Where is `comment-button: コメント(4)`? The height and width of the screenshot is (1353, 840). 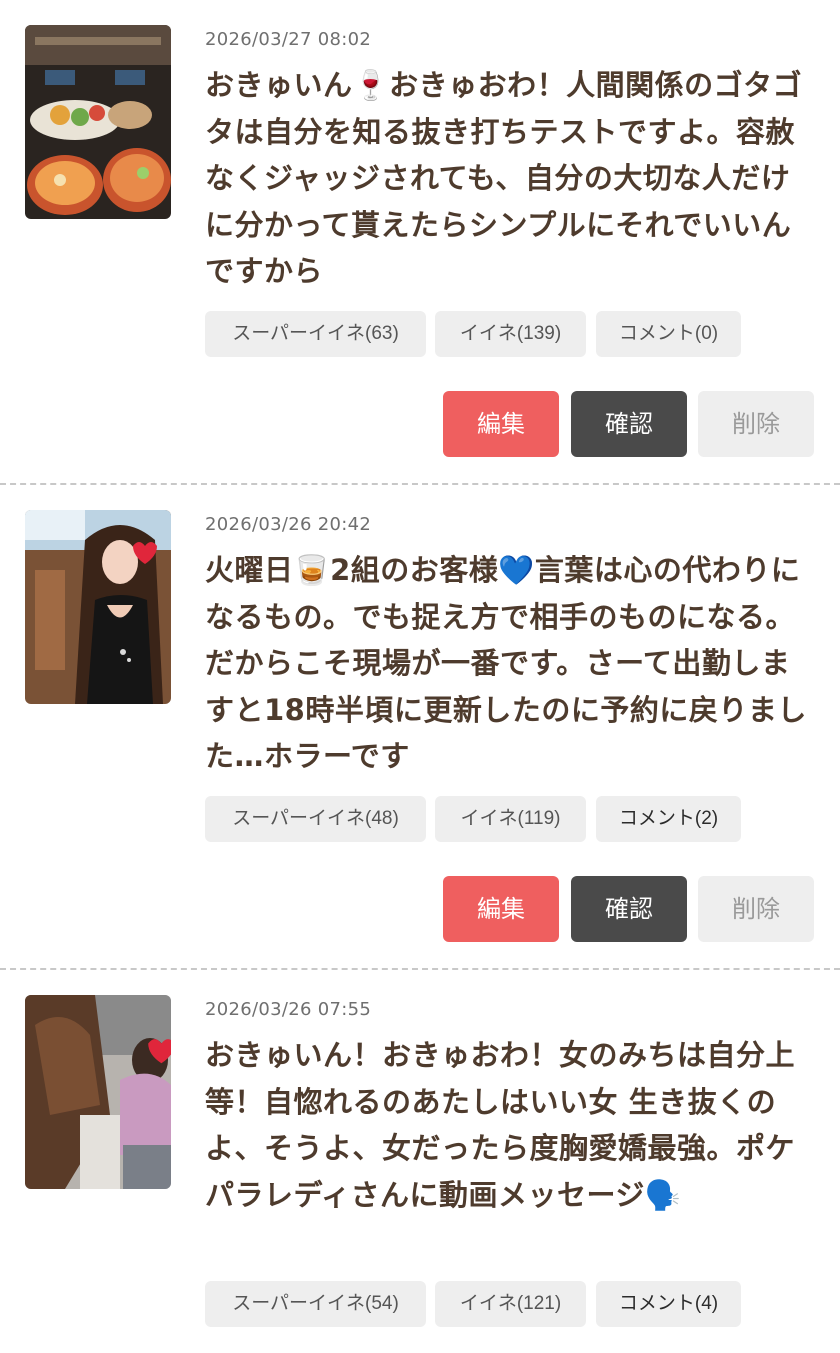
comment-button: コメント(4) is located at coordinates (668, 1304).